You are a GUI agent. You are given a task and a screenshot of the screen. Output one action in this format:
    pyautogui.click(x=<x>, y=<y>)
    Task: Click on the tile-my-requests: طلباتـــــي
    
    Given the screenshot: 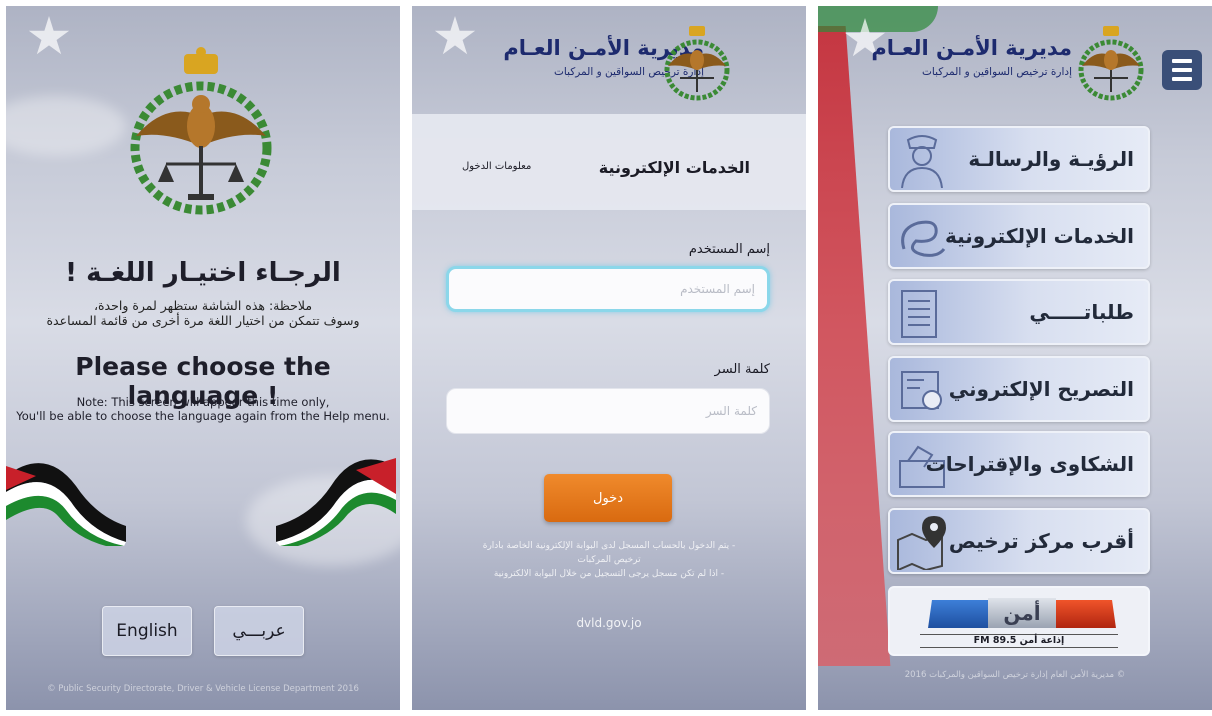 What is the action you would take?
    pyautogui.click(x=1019, y=312)
    